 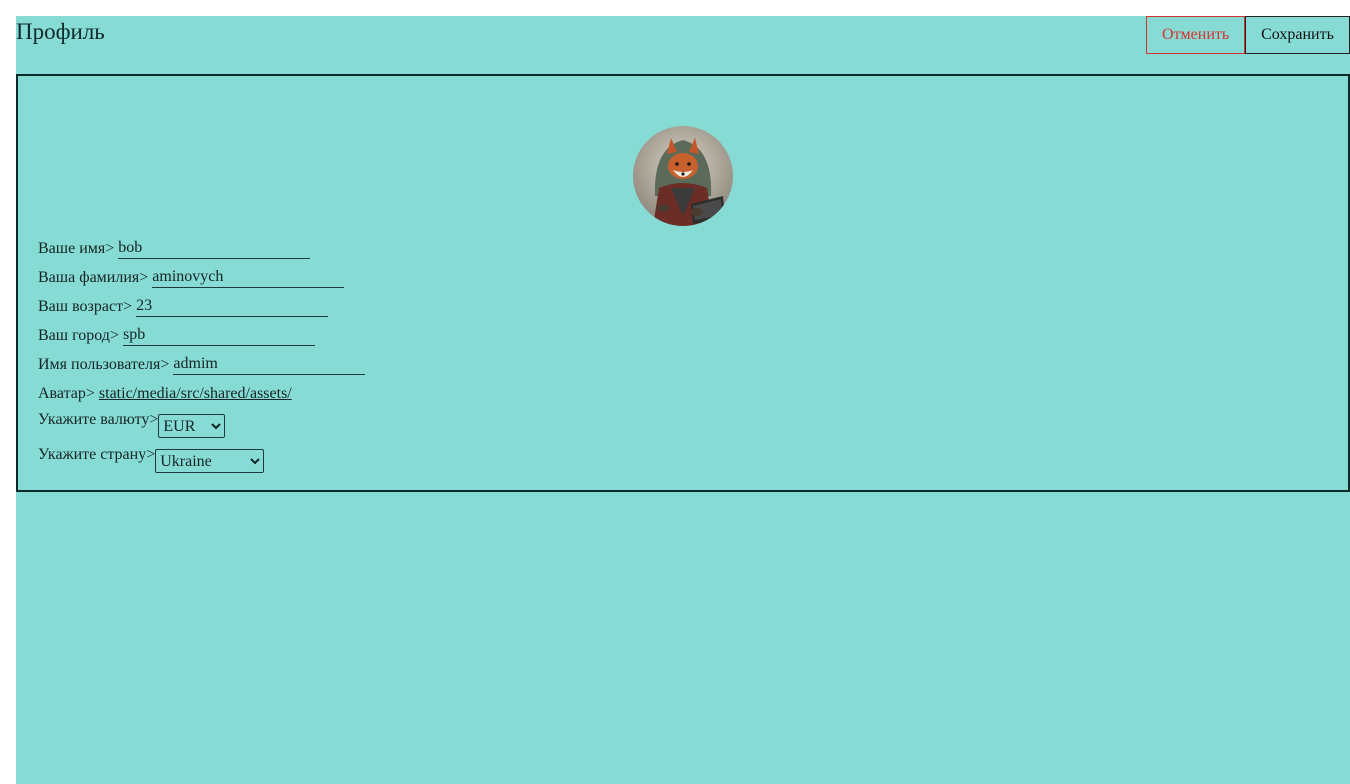 What do you see at coordinates (248, 277) in the screenshot?
I see `last-name-input` at bounding box center [248, 277].